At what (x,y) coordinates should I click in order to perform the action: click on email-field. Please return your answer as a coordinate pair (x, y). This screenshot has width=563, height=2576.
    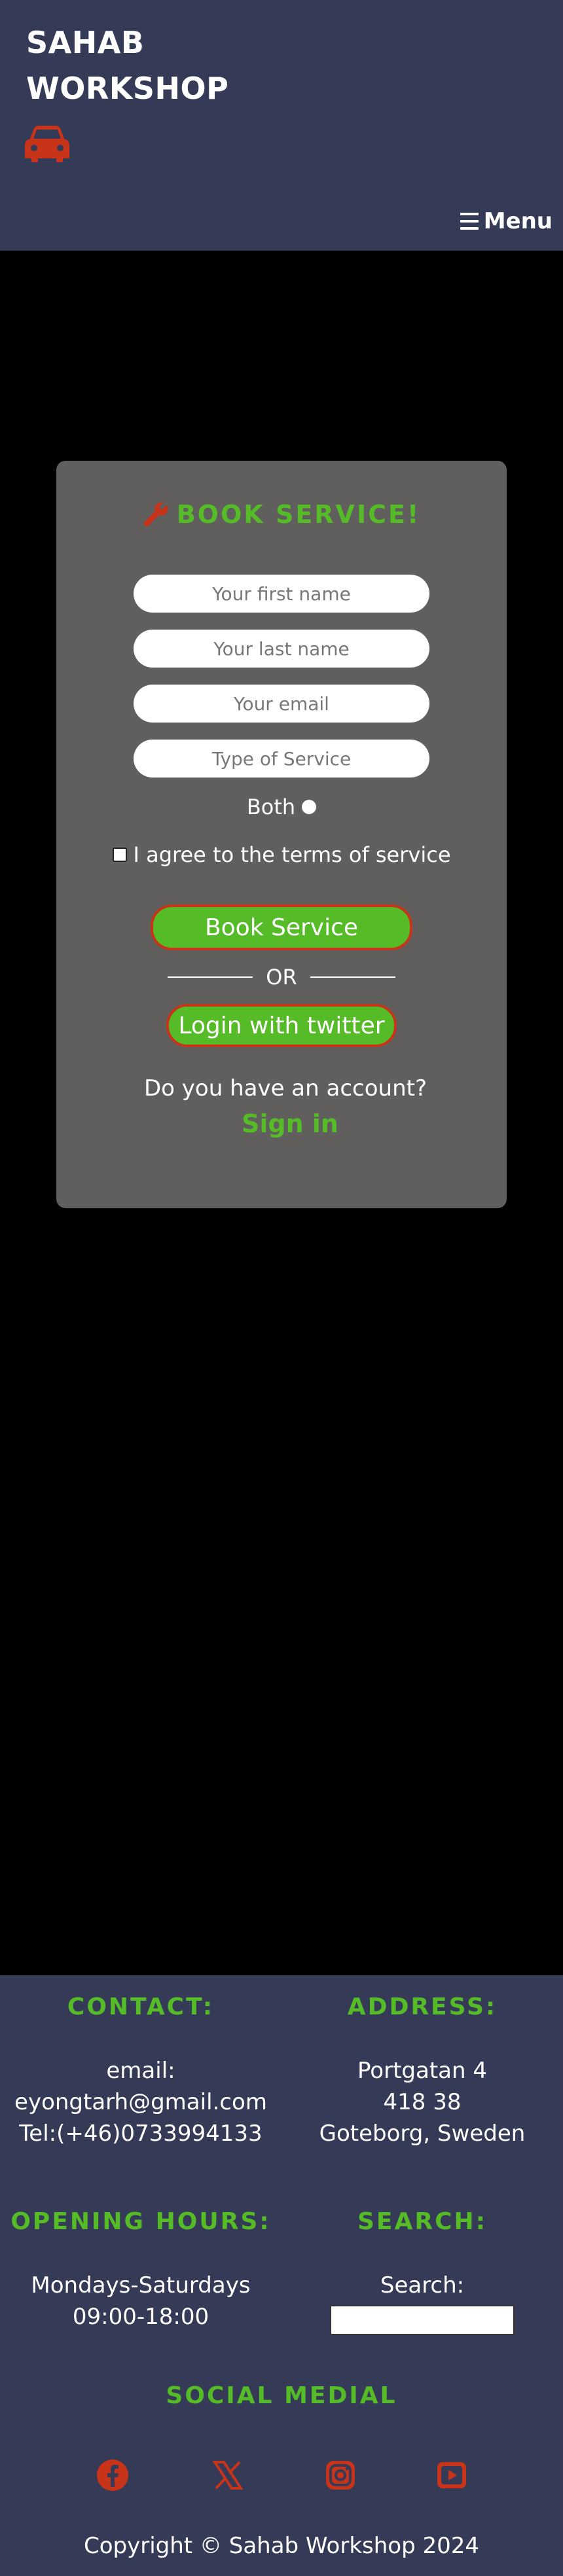
    Looking at the image, I should click on (281, 704).